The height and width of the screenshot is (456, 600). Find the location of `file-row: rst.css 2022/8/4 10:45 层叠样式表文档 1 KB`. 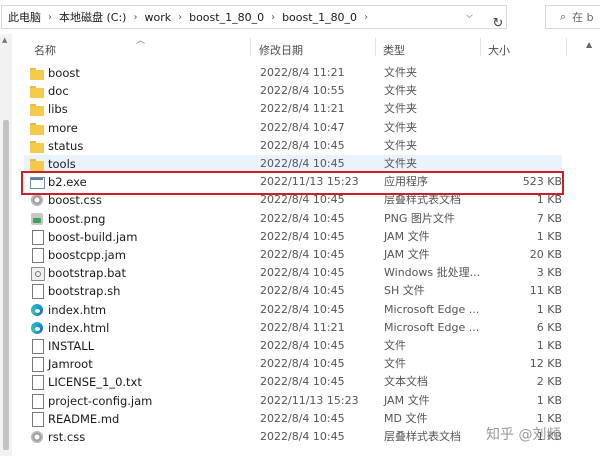

file-row: rst.css 2022/8/4 10:45 层叠样式表文档 1 KB is located at coordinates (293, 437).